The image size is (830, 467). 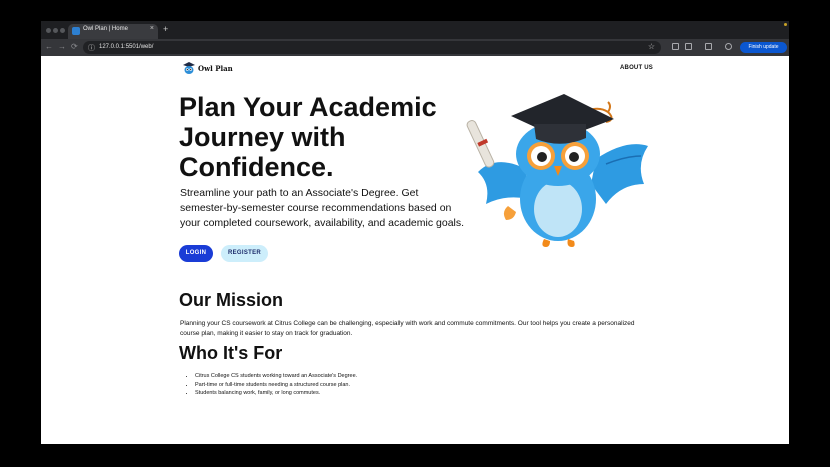 I want to click on address-bar: ⓘ 127.0.0.1:5501/web/ ☆, so click(x=372, y=47).